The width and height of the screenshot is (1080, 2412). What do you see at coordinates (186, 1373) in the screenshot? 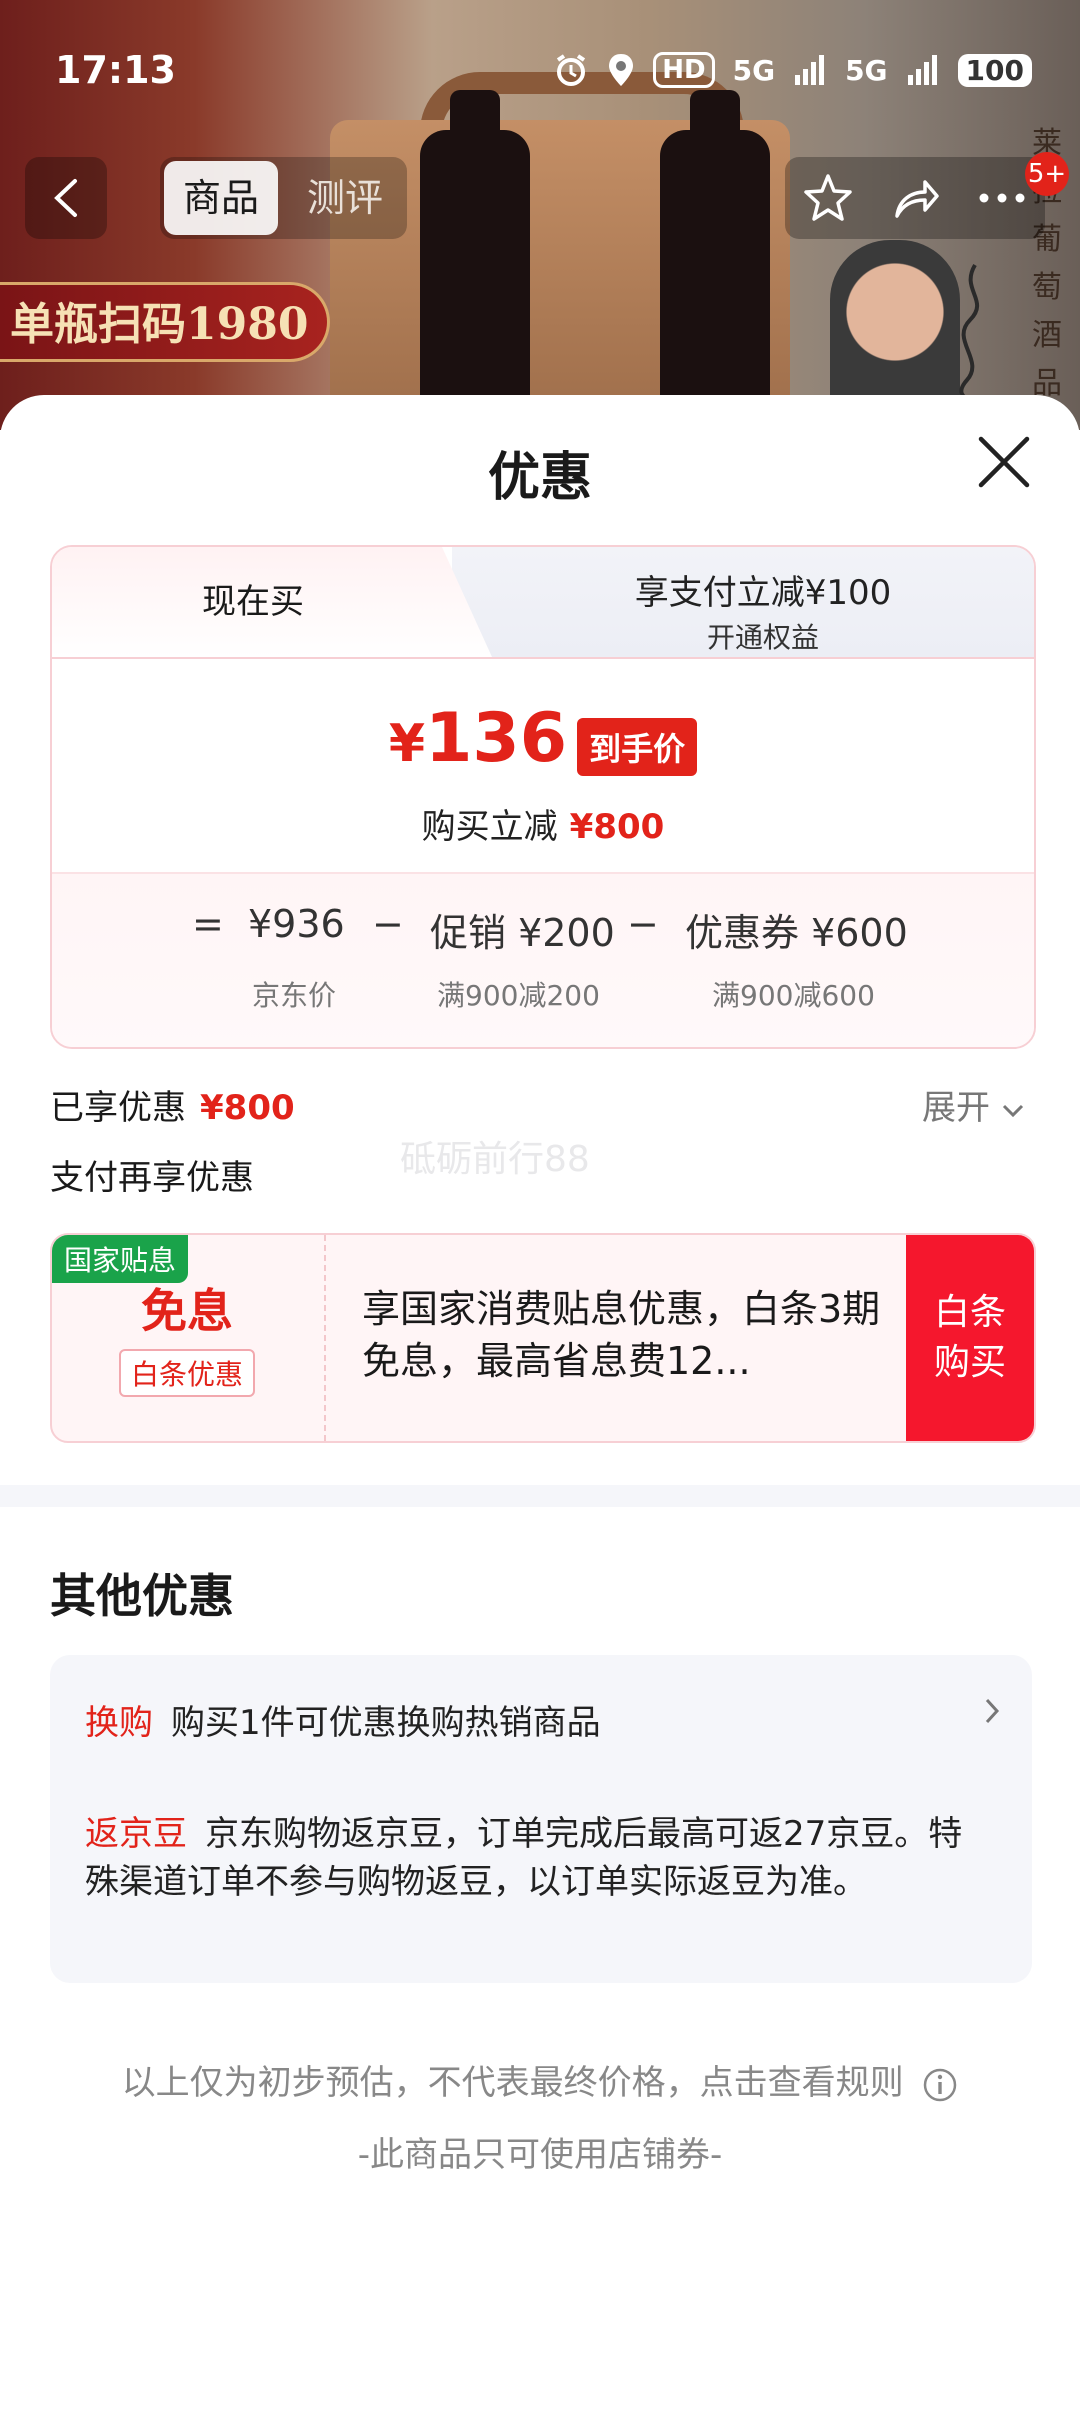
I see `baitiao-offer-tag: 白条优惠` at bounding box center [186, 1373].